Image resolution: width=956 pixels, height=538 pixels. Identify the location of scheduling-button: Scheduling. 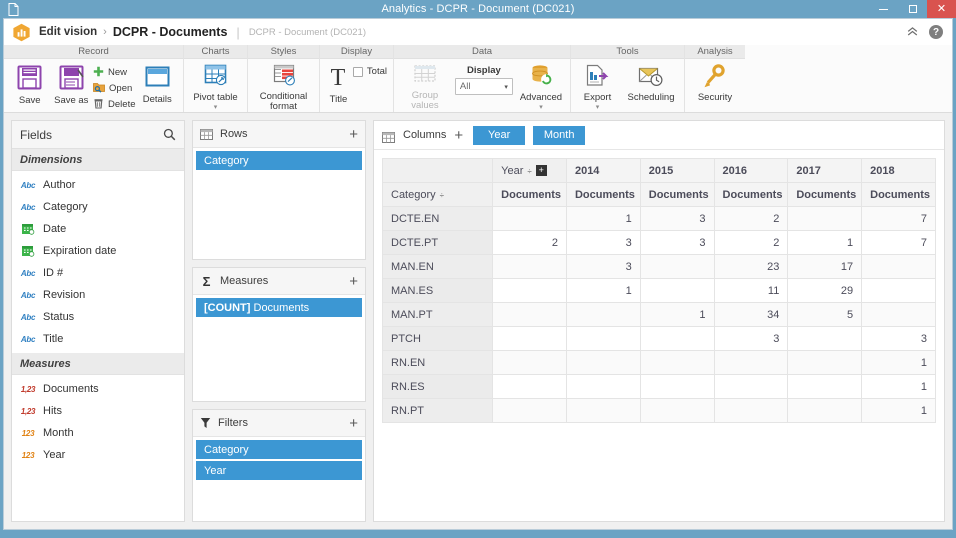
(651, 83).